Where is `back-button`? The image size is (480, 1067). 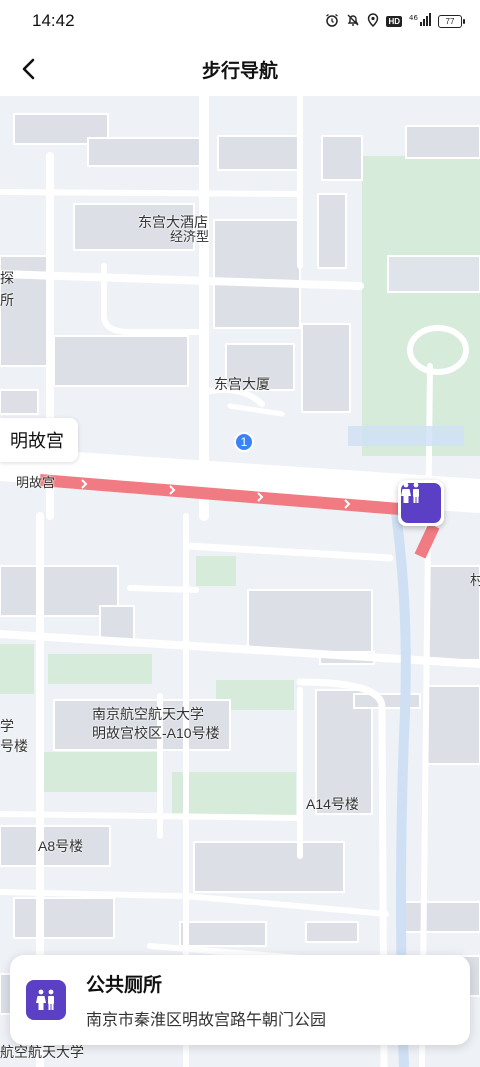
back-button is located at coordinates (29, 69).